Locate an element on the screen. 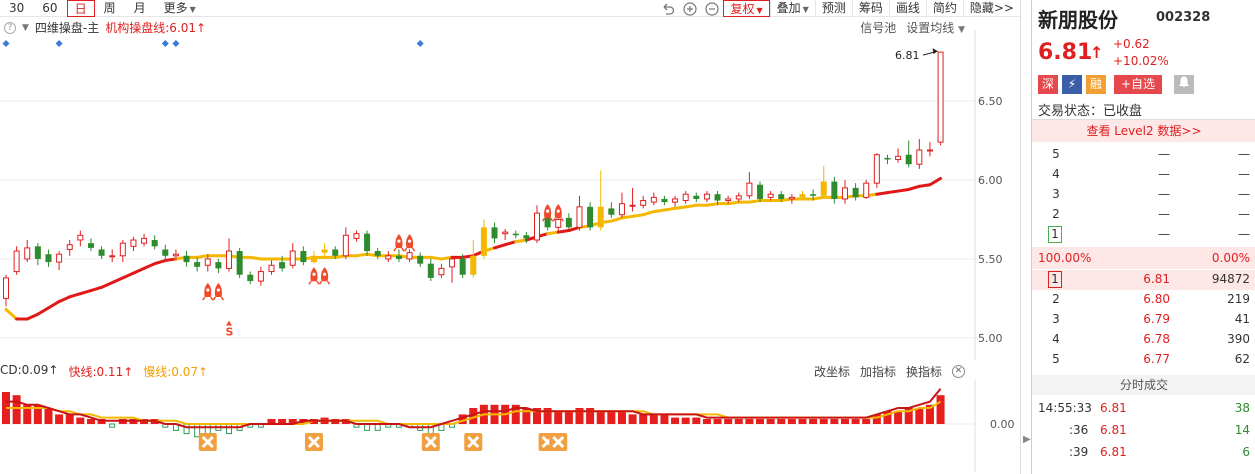  adjust-button: 复权 ▼ is located at coordinates (746, 8).